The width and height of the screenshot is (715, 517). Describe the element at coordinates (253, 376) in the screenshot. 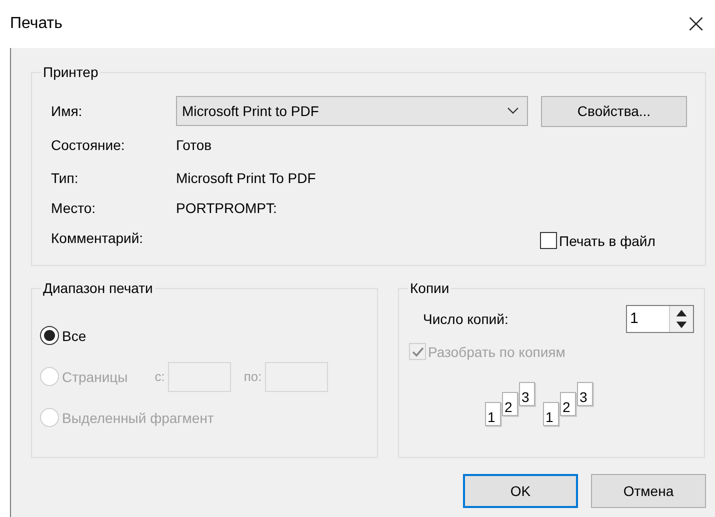

I see `field-label: по:` at that location.